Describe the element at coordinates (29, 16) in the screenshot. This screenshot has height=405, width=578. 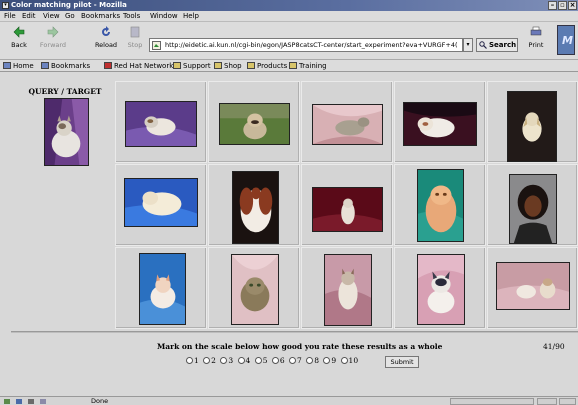
I see `menu-edit: Edit` at that location.